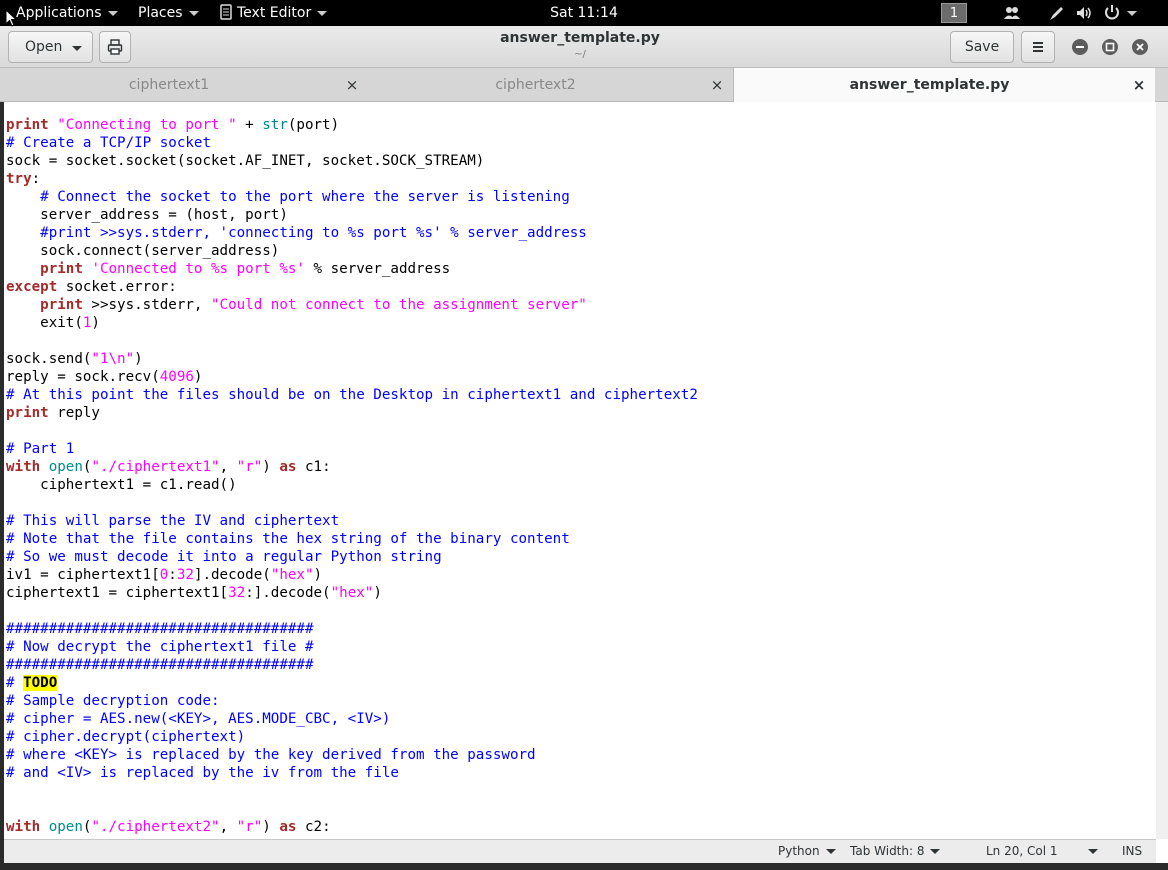  I want to click on power-menu, so click(1120, 13).